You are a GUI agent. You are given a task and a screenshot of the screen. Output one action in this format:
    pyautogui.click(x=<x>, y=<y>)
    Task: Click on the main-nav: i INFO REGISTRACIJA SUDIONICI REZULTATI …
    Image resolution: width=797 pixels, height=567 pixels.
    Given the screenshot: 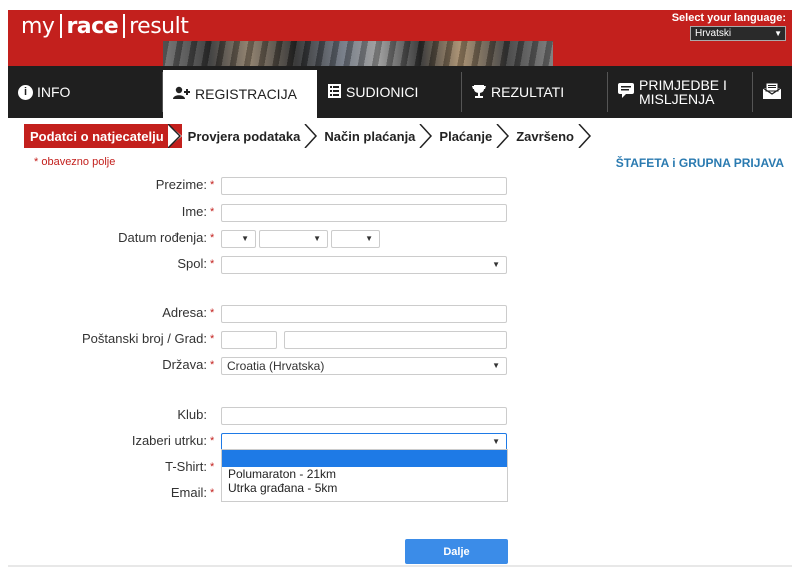 What is the action you would take?
    pyautogui.click(x=400, y=92)
    